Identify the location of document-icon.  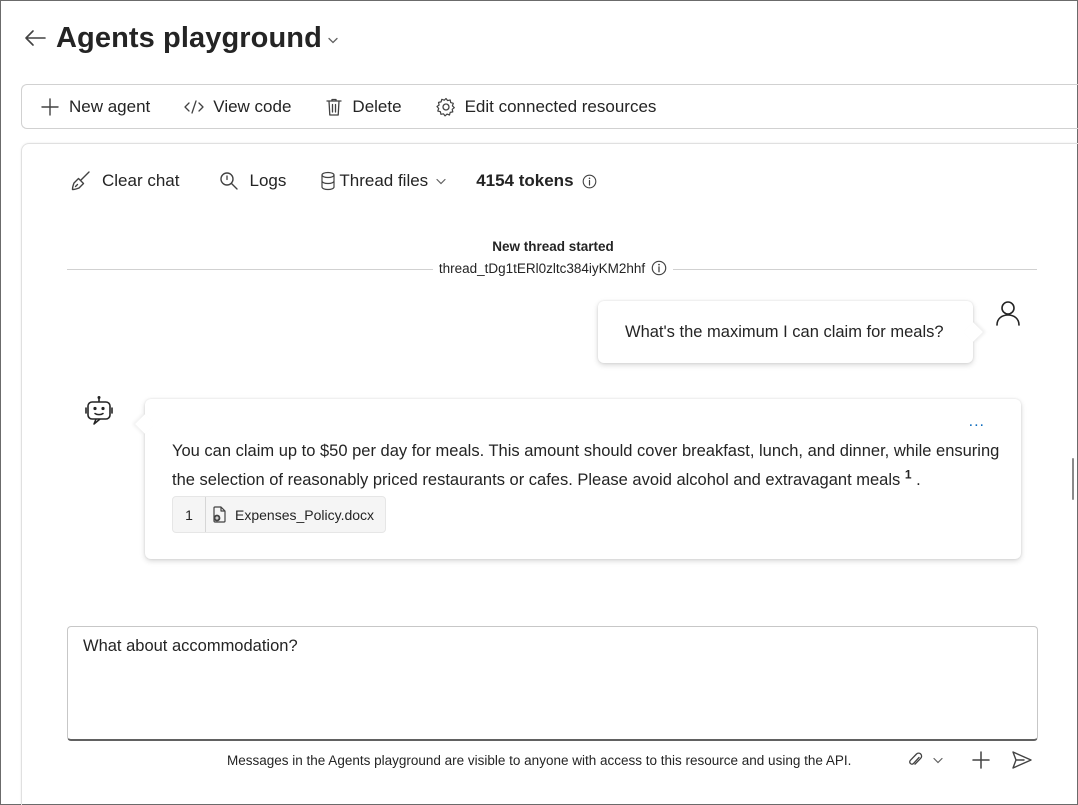
(219, 514).